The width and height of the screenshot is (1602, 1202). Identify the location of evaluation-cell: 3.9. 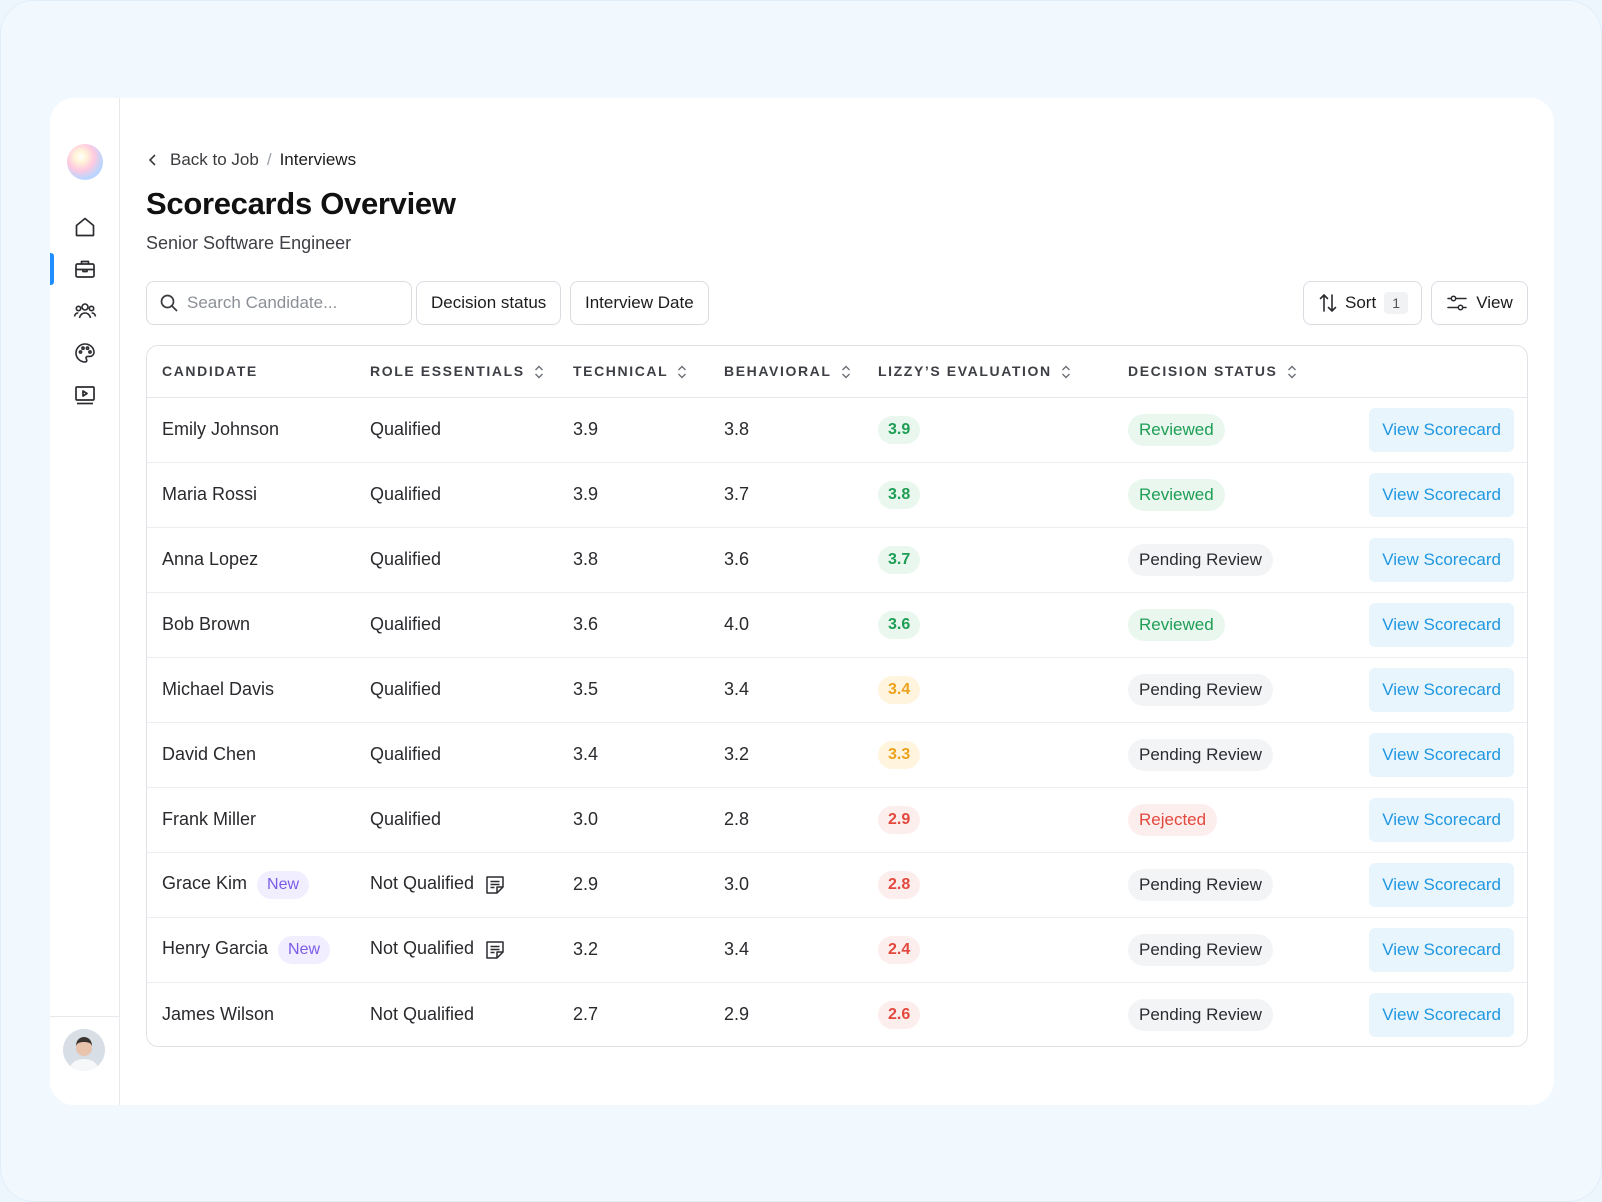
(988, 429).